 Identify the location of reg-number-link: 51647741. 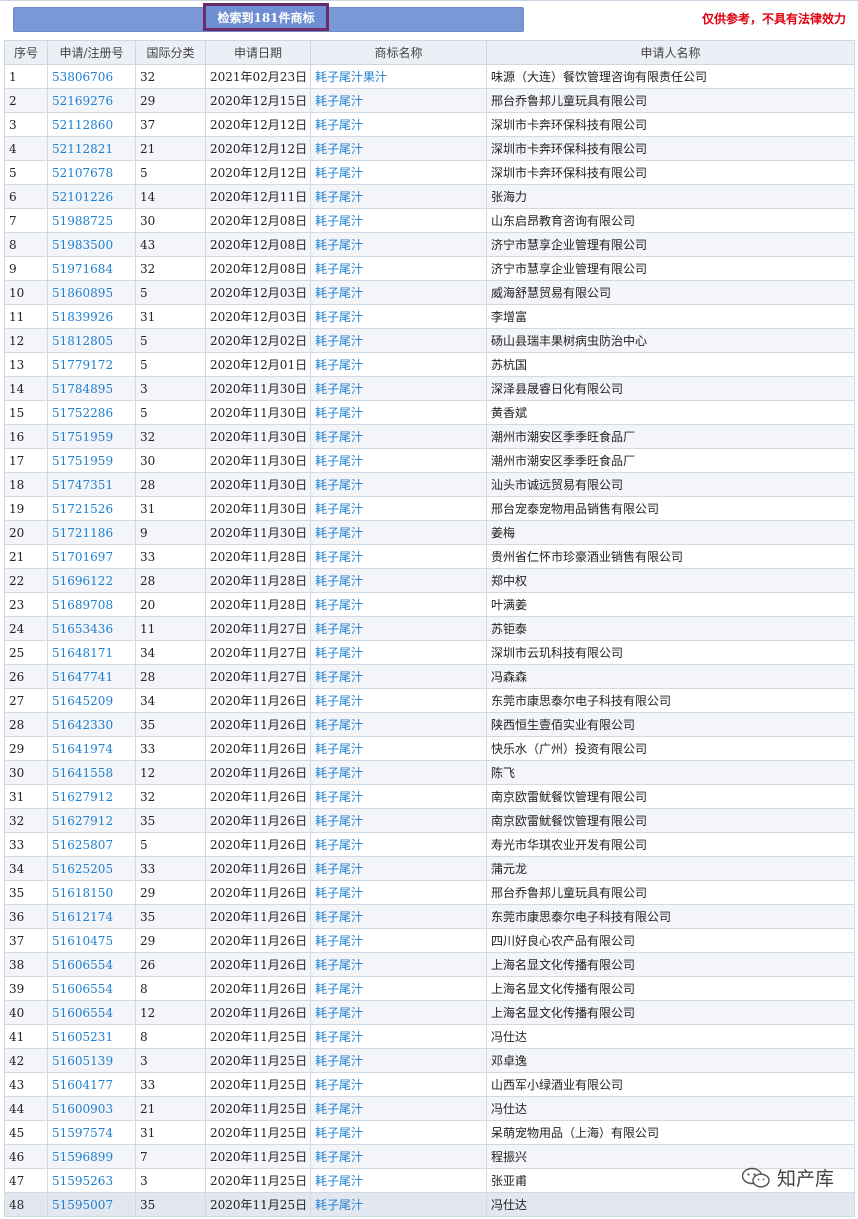
(91, 676).